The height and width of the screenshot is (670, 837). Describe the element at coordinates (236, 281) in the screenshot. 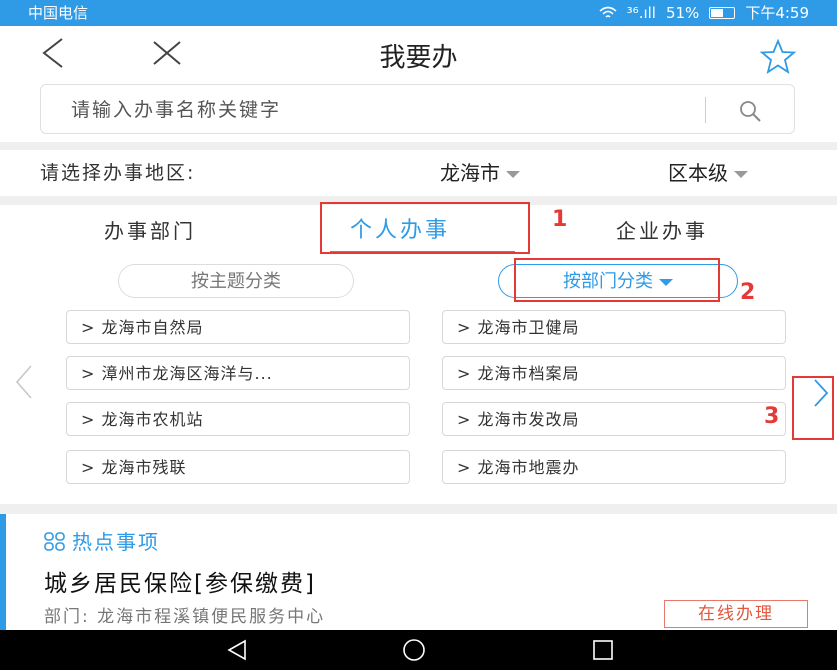

I see `filter-by-topic: 按主题分类` at that location.